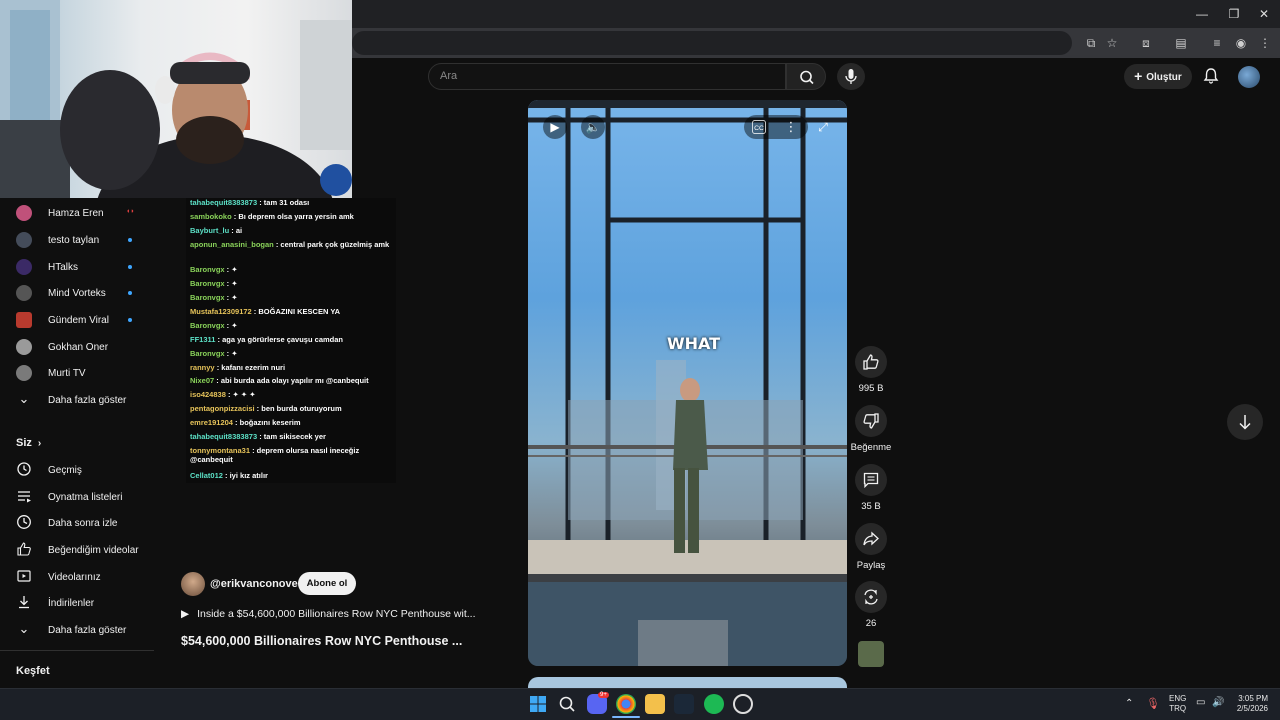  Describe the element at coordinates (331, 244) in the screenshot. I see `chat-text: : central park çok güzelmiş amk` at that location.